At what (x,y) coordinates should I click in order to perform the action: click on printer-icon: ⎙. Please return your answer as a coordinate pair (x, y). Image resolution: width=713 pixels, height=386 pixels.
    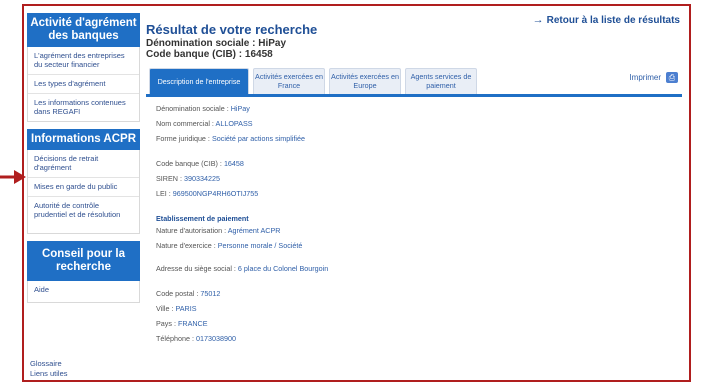
    Looking at the image, I should click on (672, 77).